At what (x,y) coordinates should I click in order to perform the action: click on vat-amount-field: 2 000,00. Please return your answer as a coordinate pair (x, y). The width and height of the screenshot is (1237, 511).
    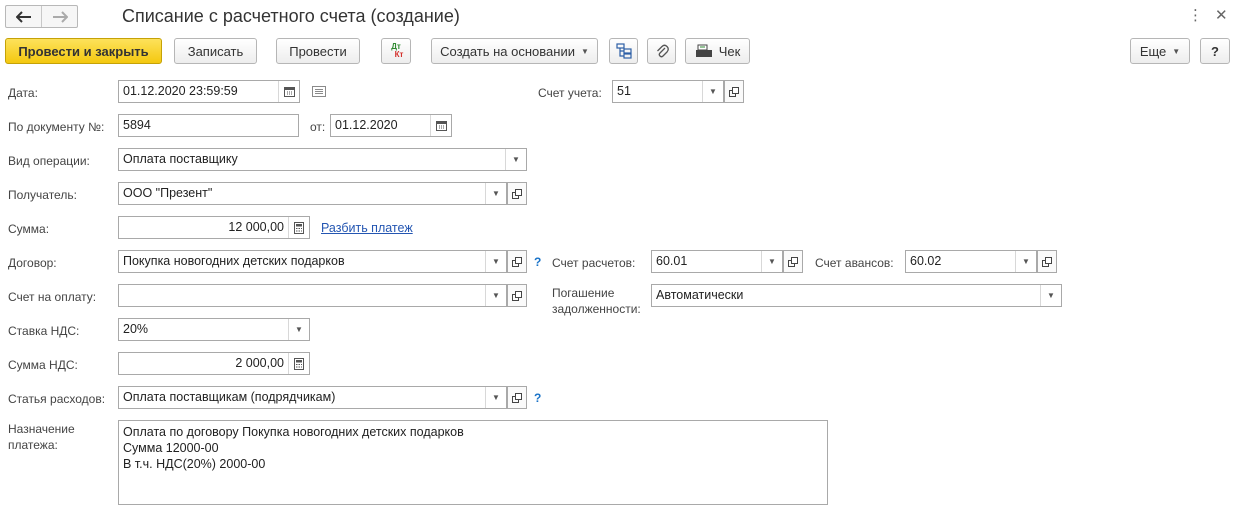
    Looking at the image, I should click on (214, 363).